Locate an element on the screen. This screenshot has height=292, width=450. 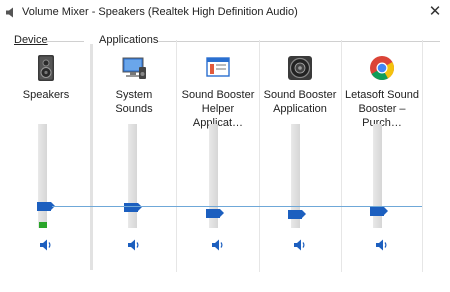
app-label: System Sounds is located at coordinates (134, 102).